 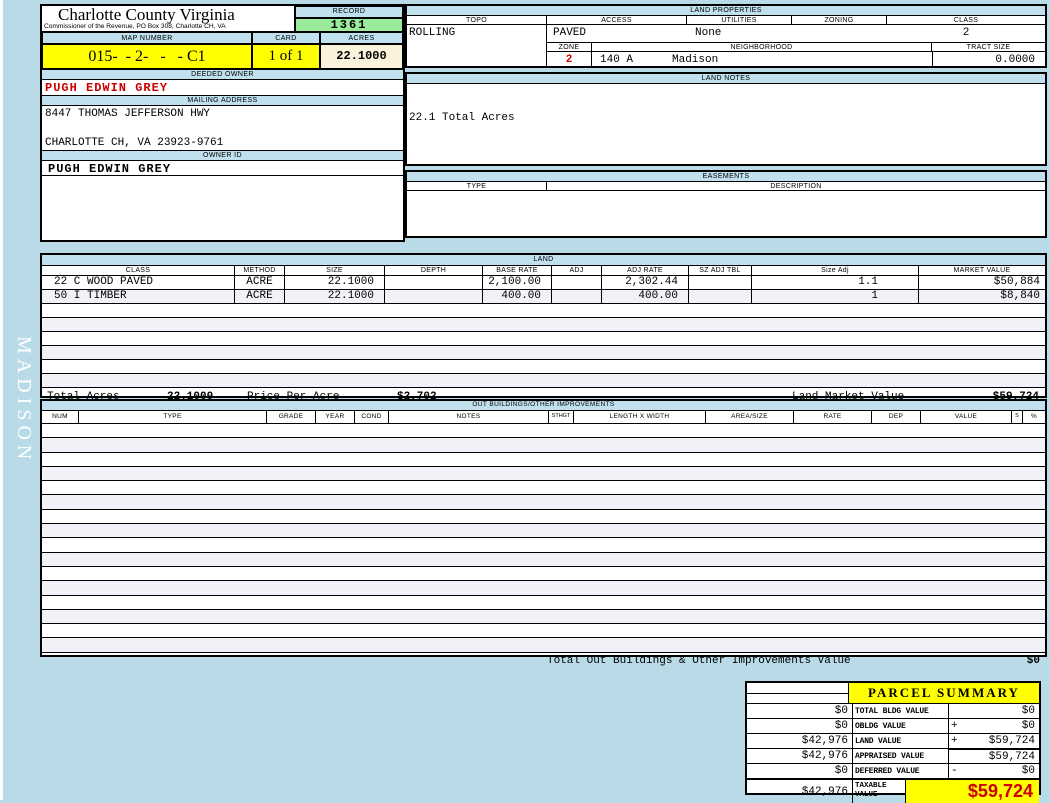 I want to click on label-total-bldg-value: TOTAL BLDG VALUE, so click(x=901, y=711).